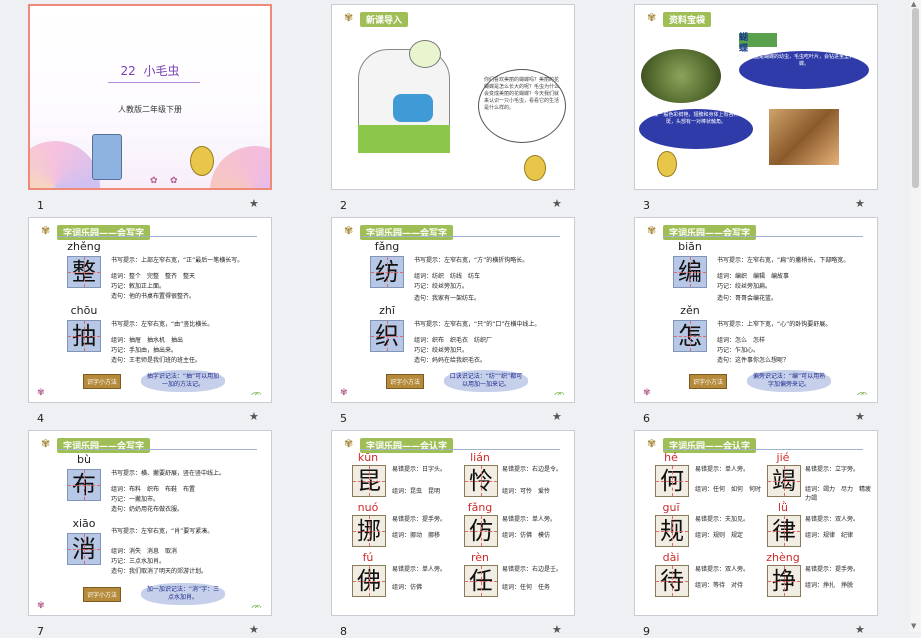 The width and height of the screenshot is (921, 638). Describe the element at coordinates (783, 260) in the screenshot. I see `writing-hint: 书写提示：左窄右宽，“扁”的撇稍长，下部略宽。` at that location.